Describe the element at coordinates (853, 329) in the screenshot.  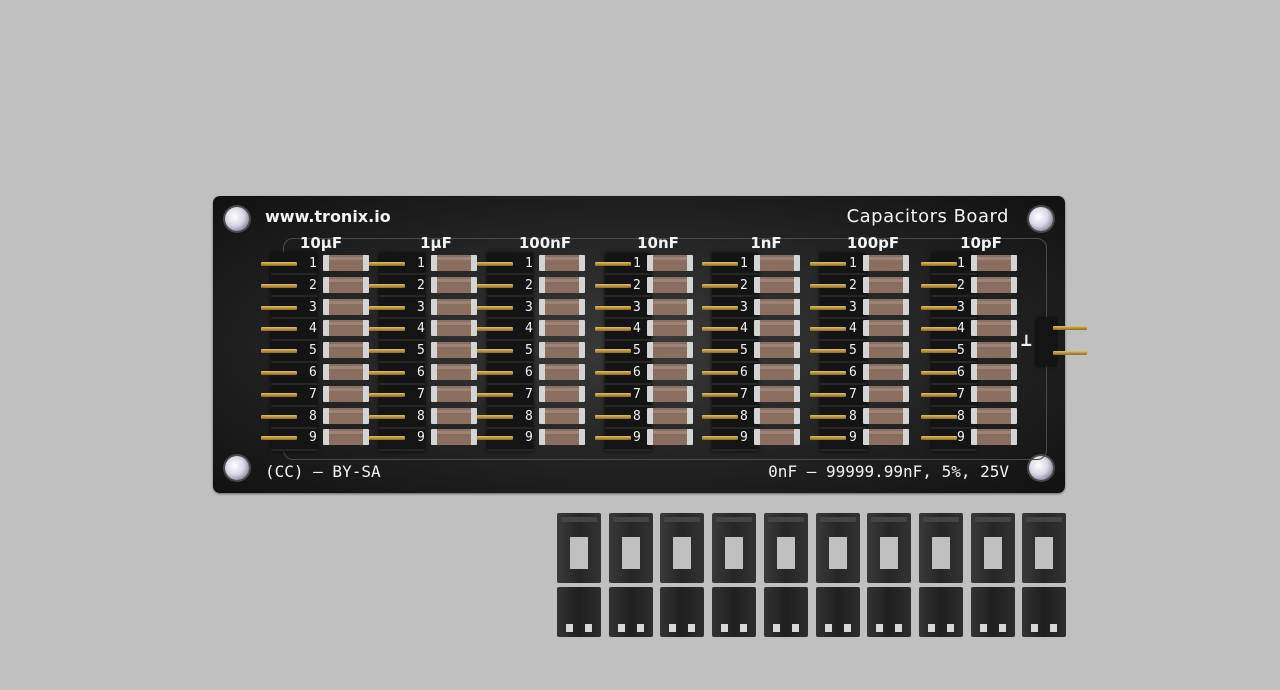
I see `position-number: 4` at that location.